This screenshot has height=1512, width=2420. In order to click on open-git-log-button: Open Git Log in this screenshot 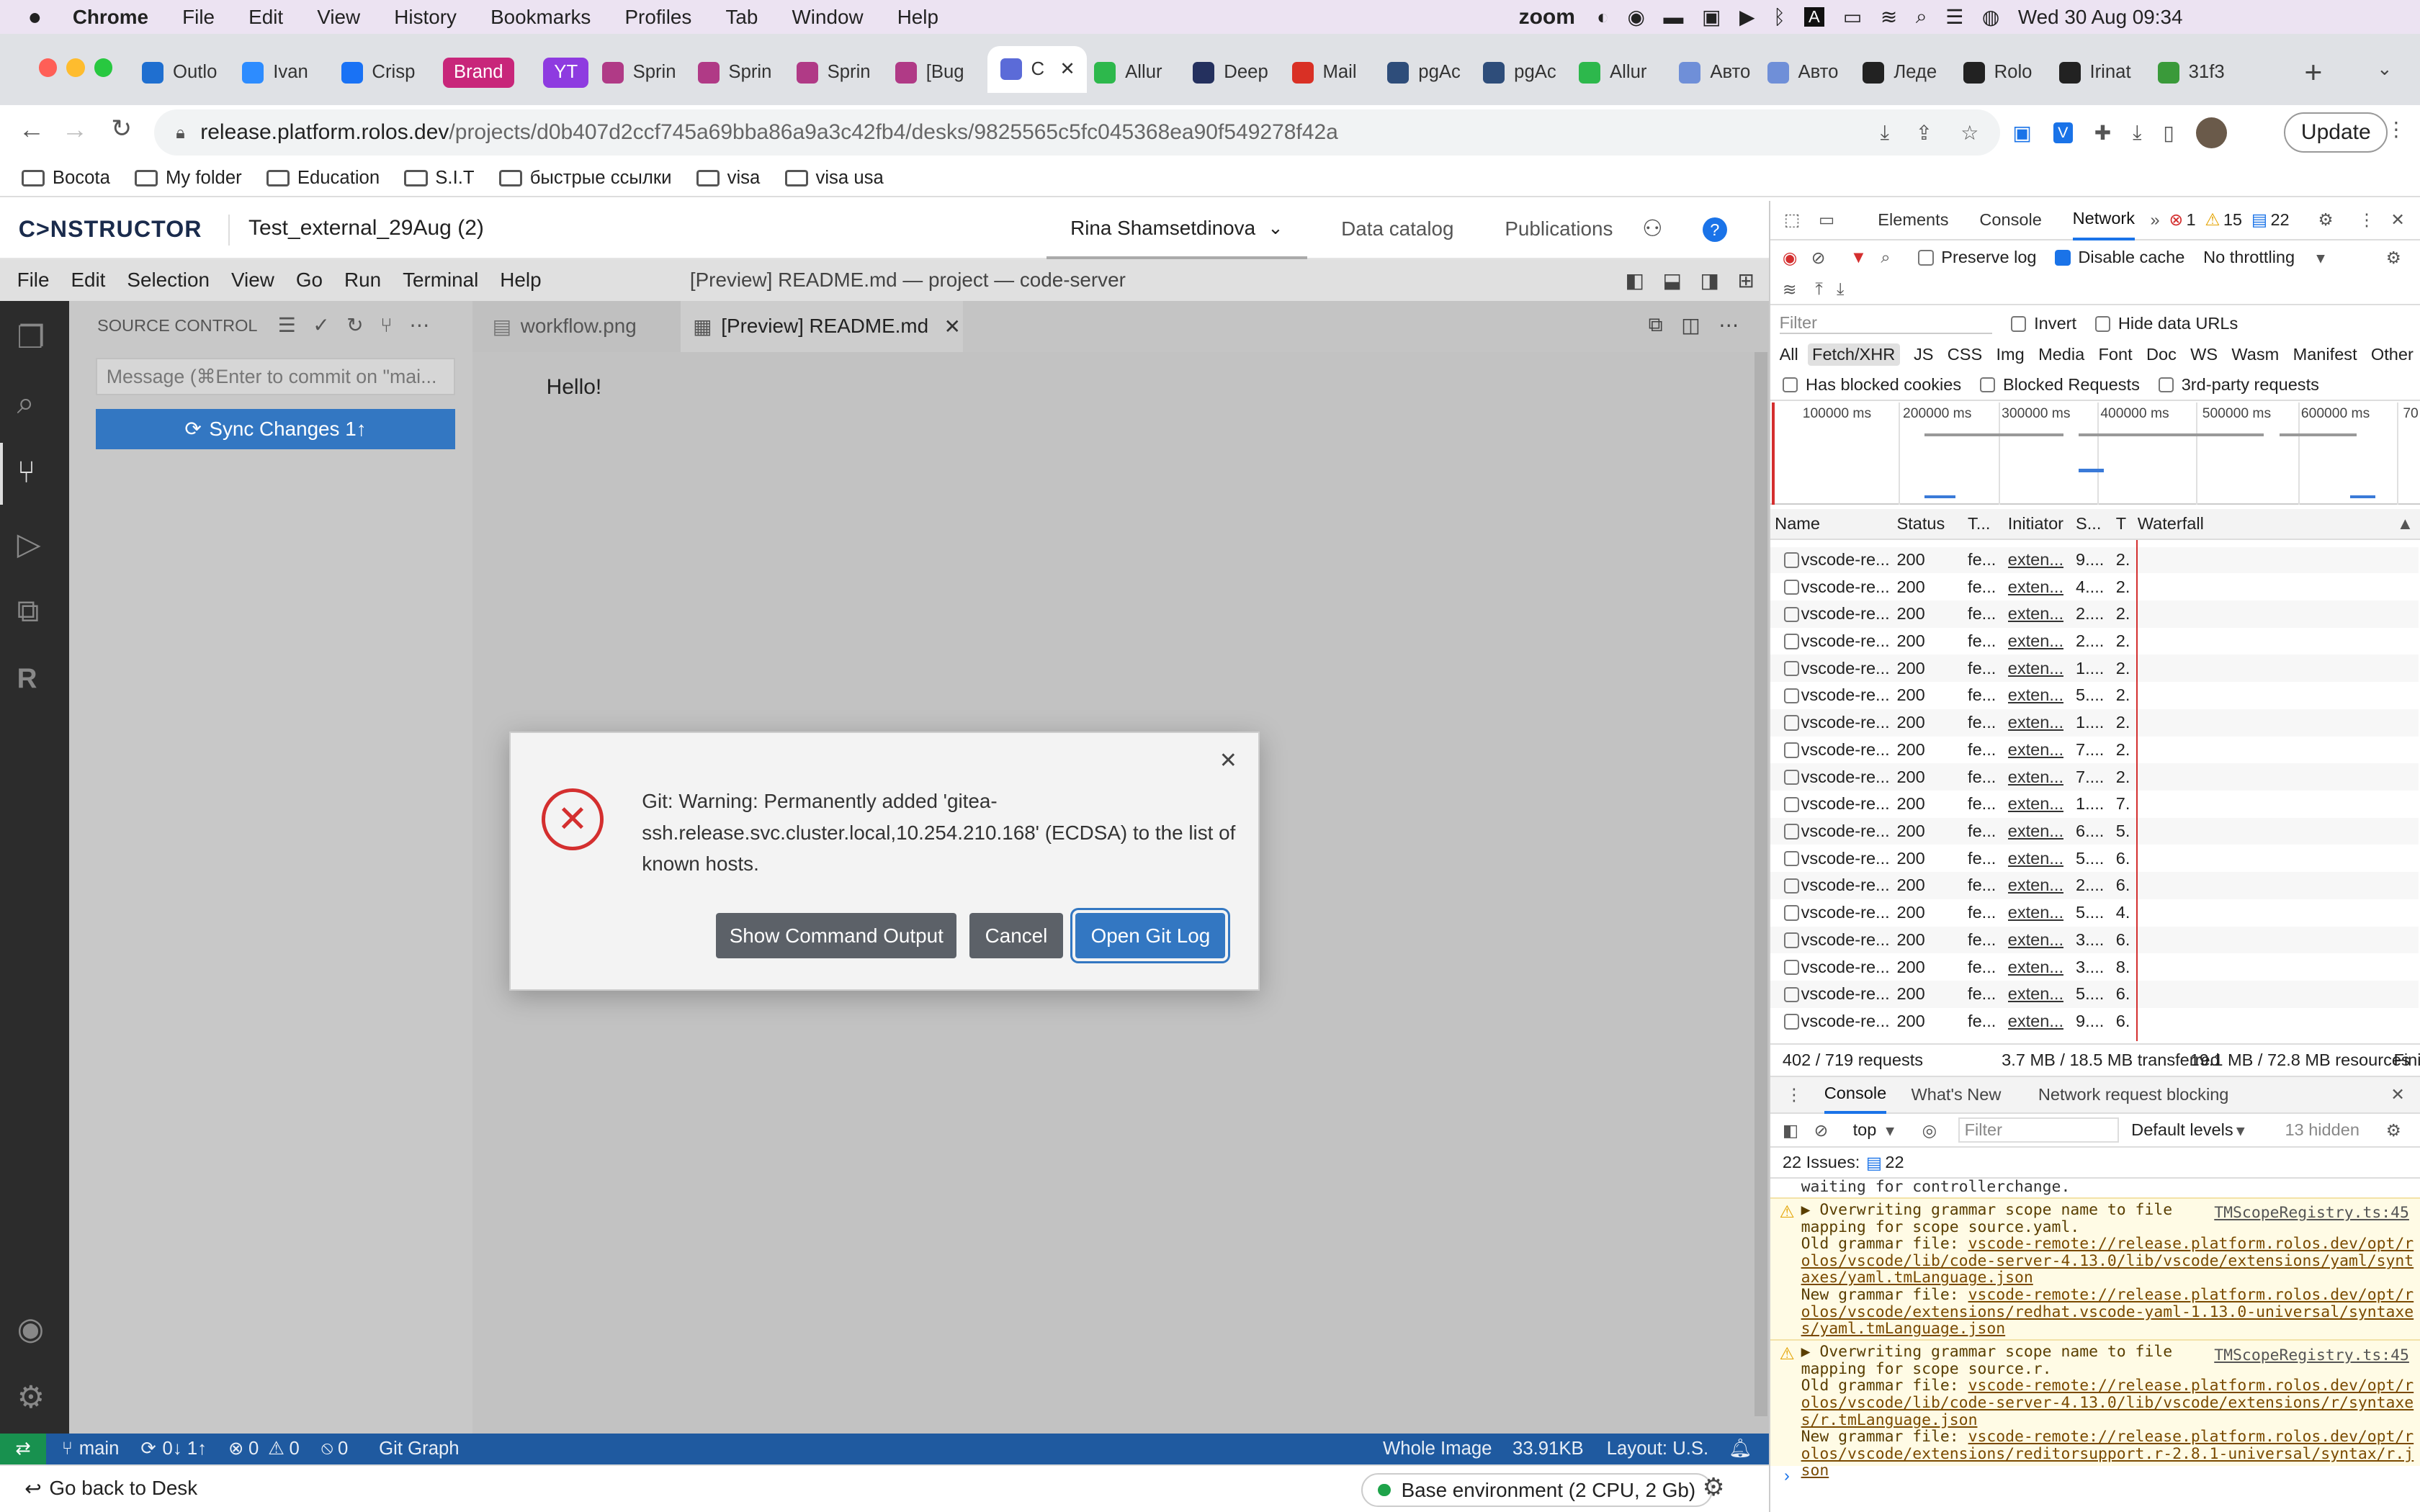, I will do `click(1150, 935)`.